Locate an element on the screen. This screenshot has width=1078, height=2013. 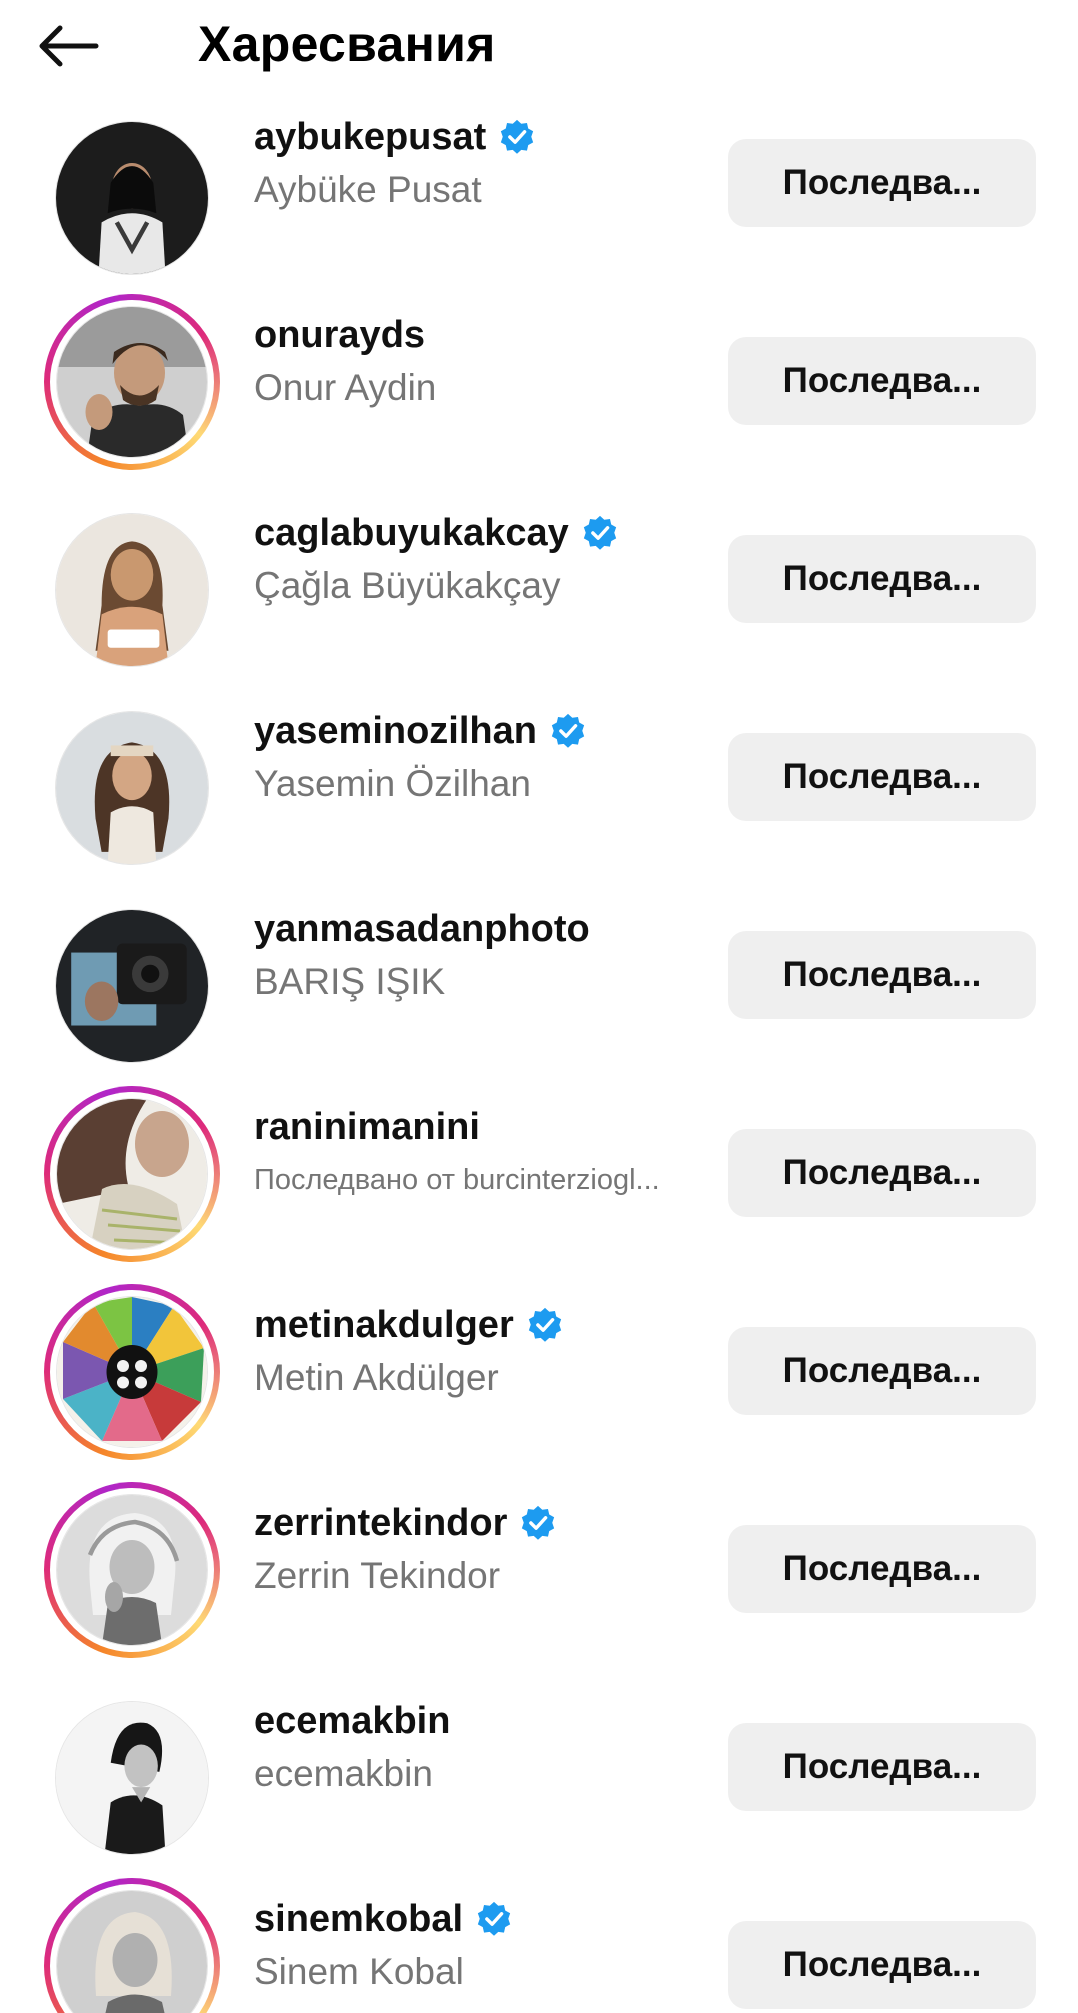
username-line: ecemakbin is located at coordinates (489, 1721).